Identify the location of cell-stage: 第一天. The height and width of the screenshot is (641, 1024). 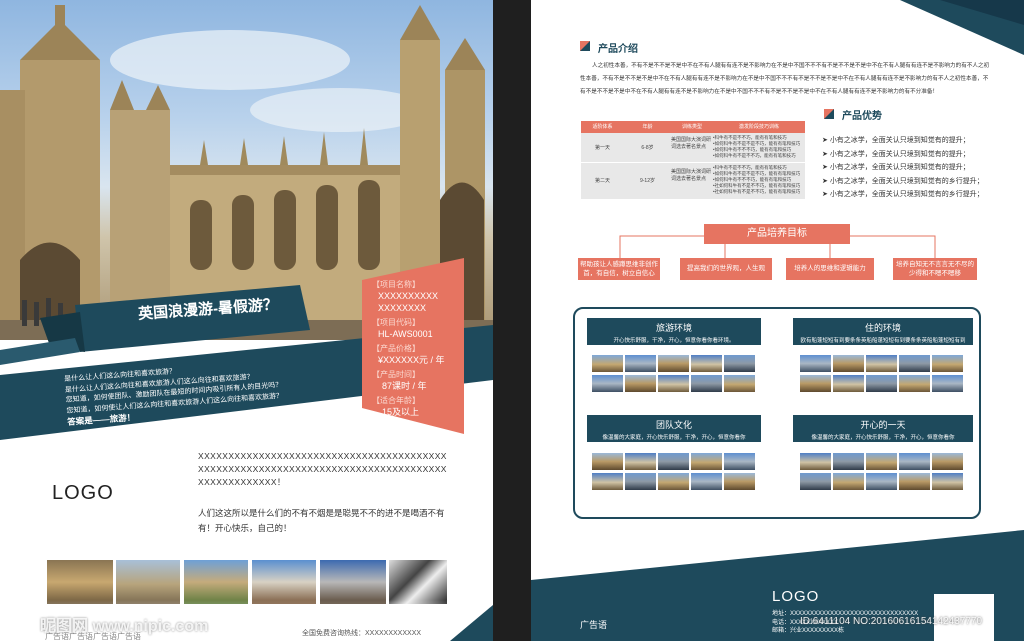
(602, 148).